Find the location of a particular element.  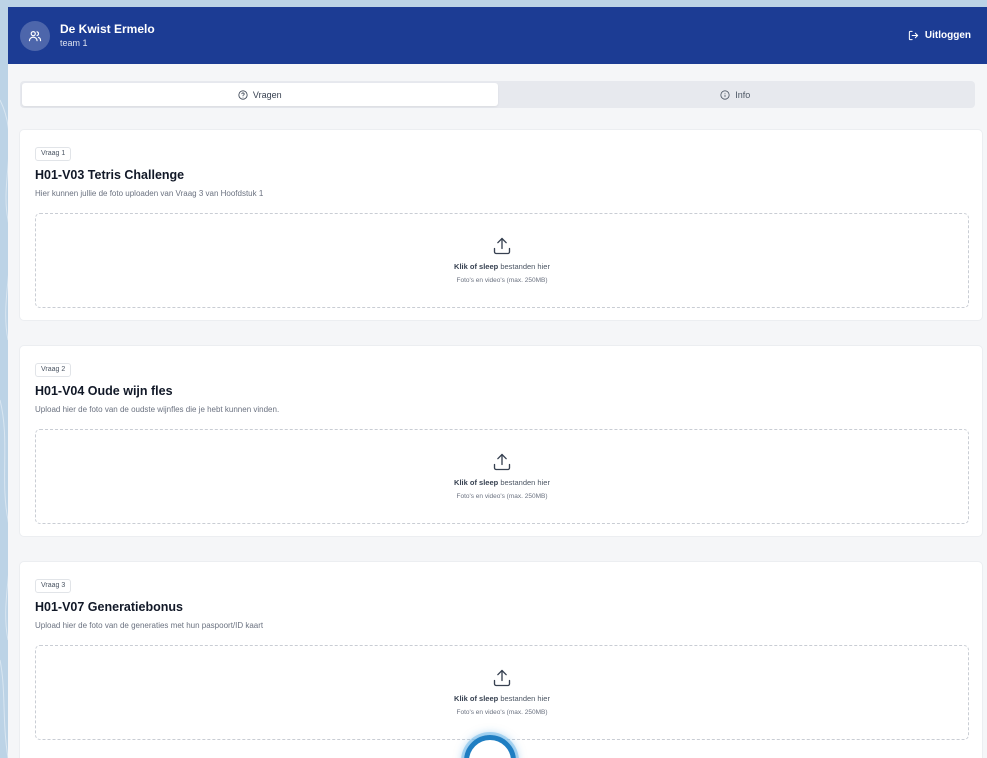

logout-button: Uitloggen is located at coordinates (939, 35).